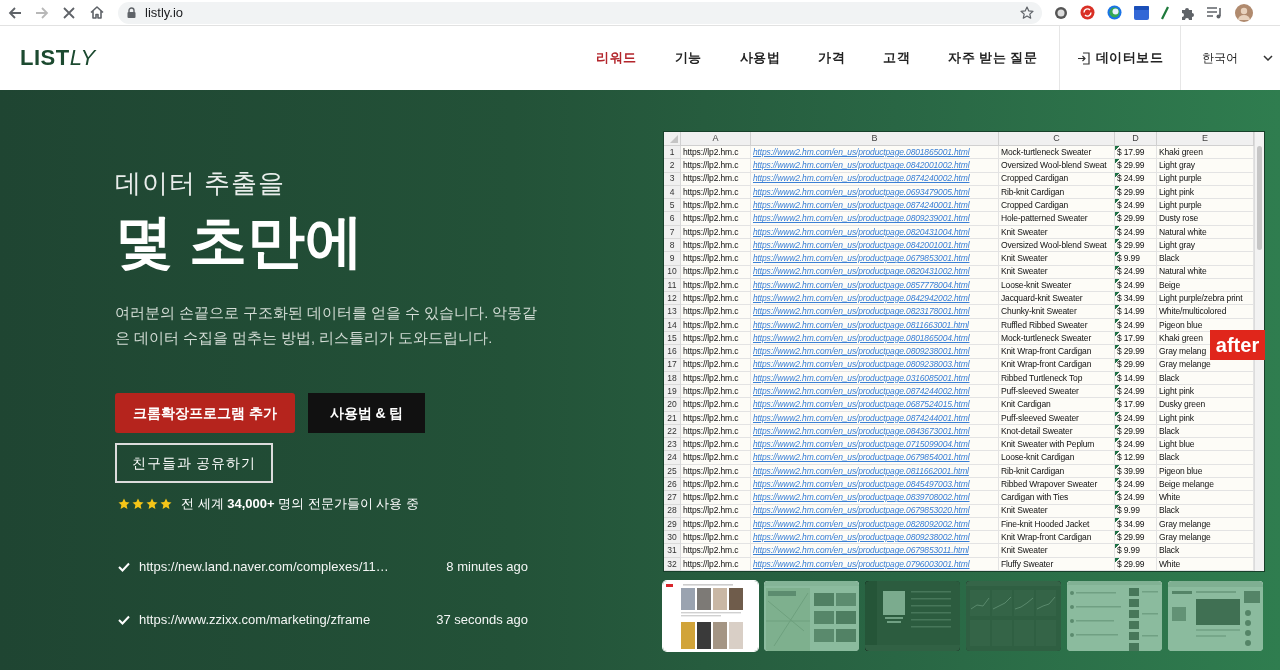 The image size is (1280, 670). Describe the element at coordinates (672, 538) in the screenshot. I see `row-number: 30` at that location.